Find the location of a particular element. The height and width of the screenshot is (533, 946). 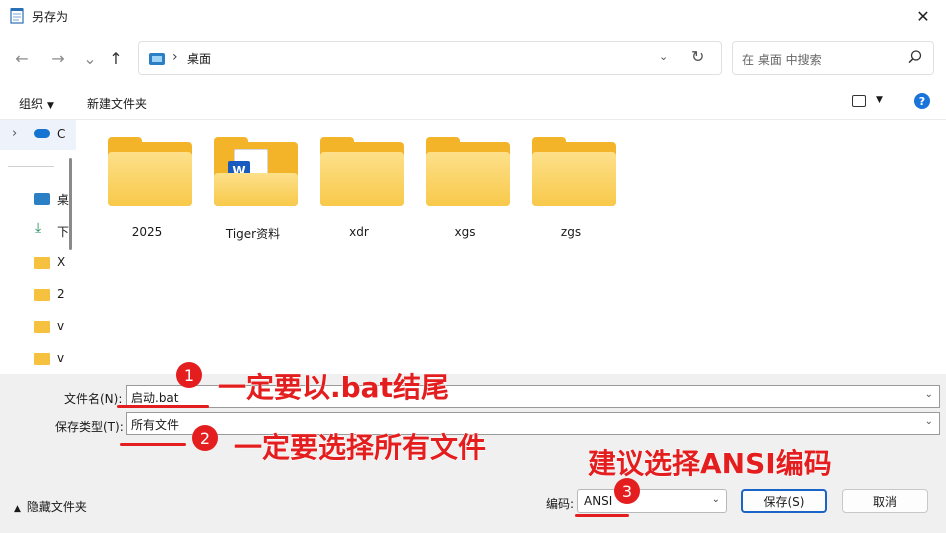

annotation-number-1: 1 is located at coordinates (189, 375).